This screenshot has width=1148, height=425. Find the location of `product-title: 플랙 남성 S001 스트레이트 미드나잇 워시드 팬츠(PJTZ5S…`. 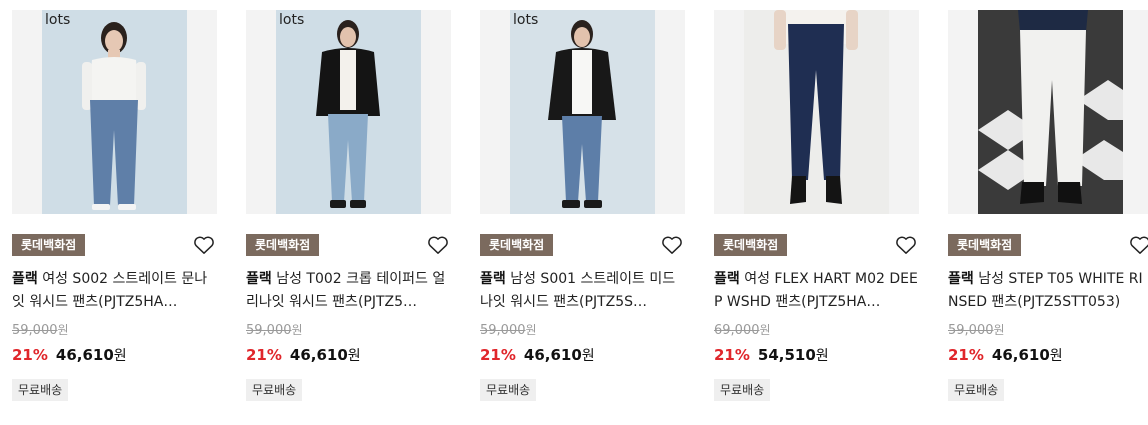

product-title: 플랙 남성 S001 스트레이트 미드나잇 워시드 팬츠(PJTZ5S… is located at coordinates (582, 291).